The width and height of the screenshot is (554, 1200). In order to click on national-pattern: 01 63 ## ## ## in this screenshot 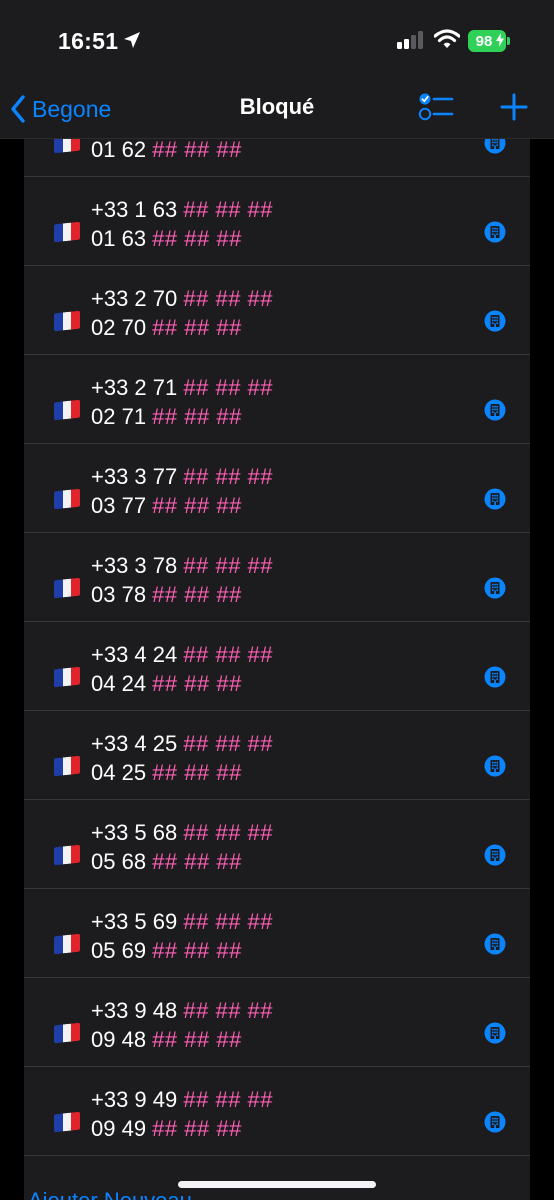, I will do `click(182, 238)`.